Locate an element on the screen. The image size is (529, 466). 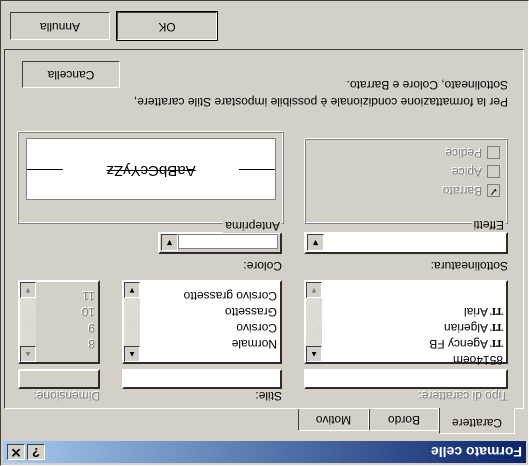
list-item-label: 8514oem is located at coordinates (477, 360).